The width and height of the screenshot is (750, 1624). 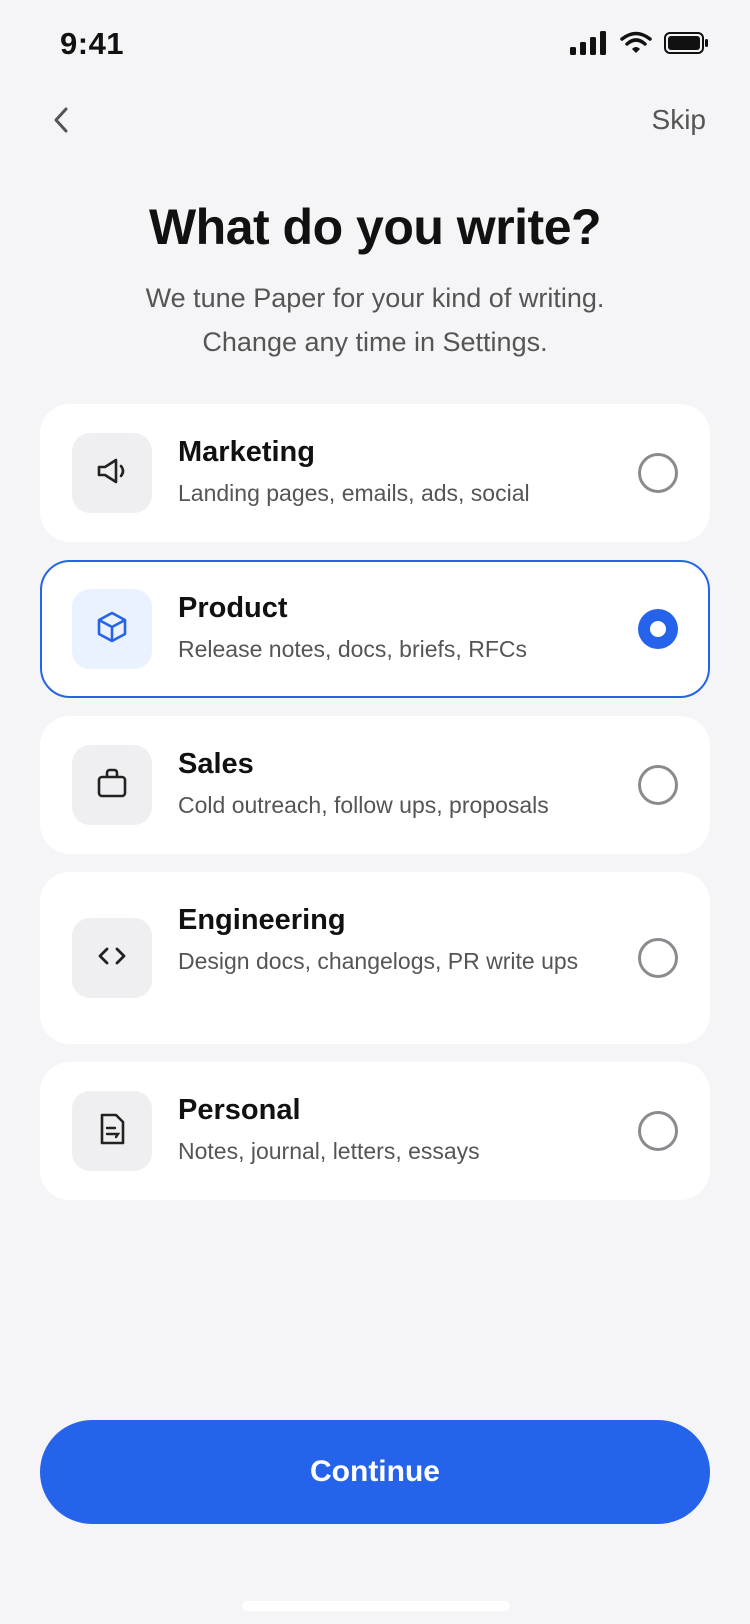 I want to click on cube-icon, so click(x=112, y=629).